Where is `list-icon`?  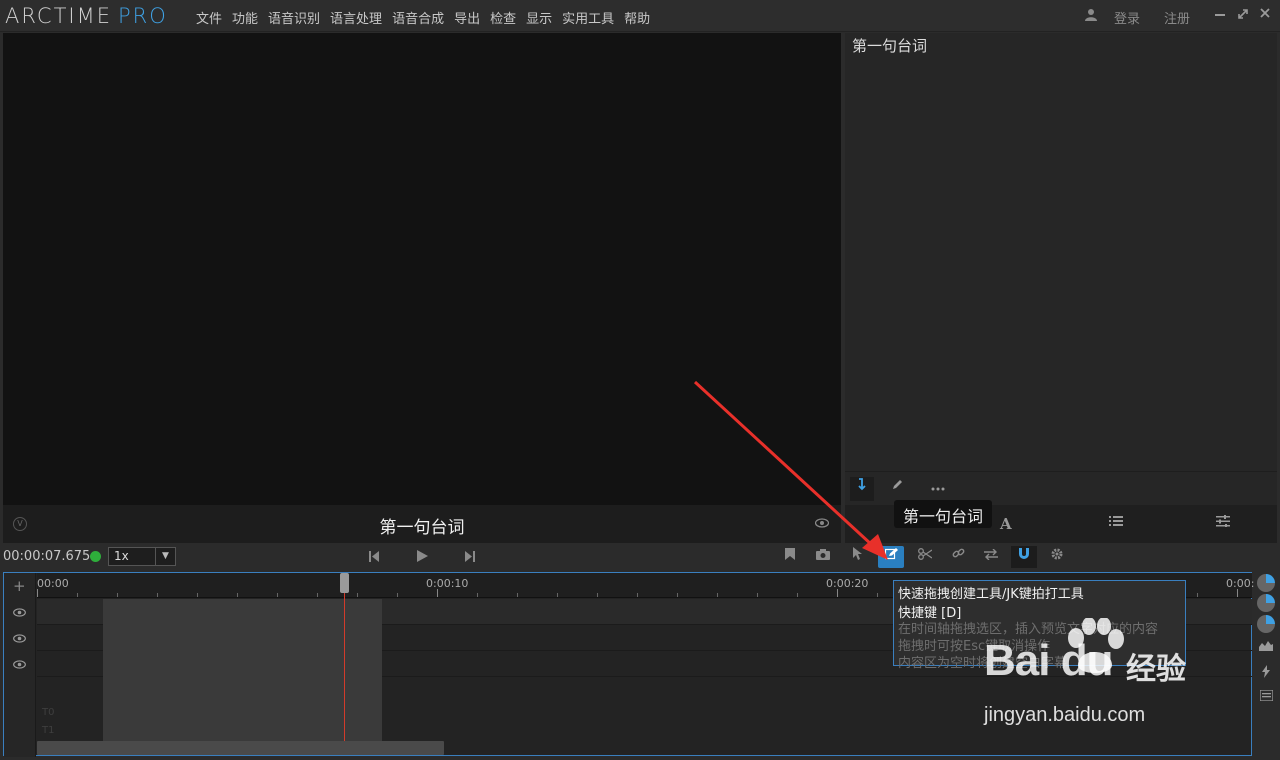
list-icon is located at coordinates (1116, 523).